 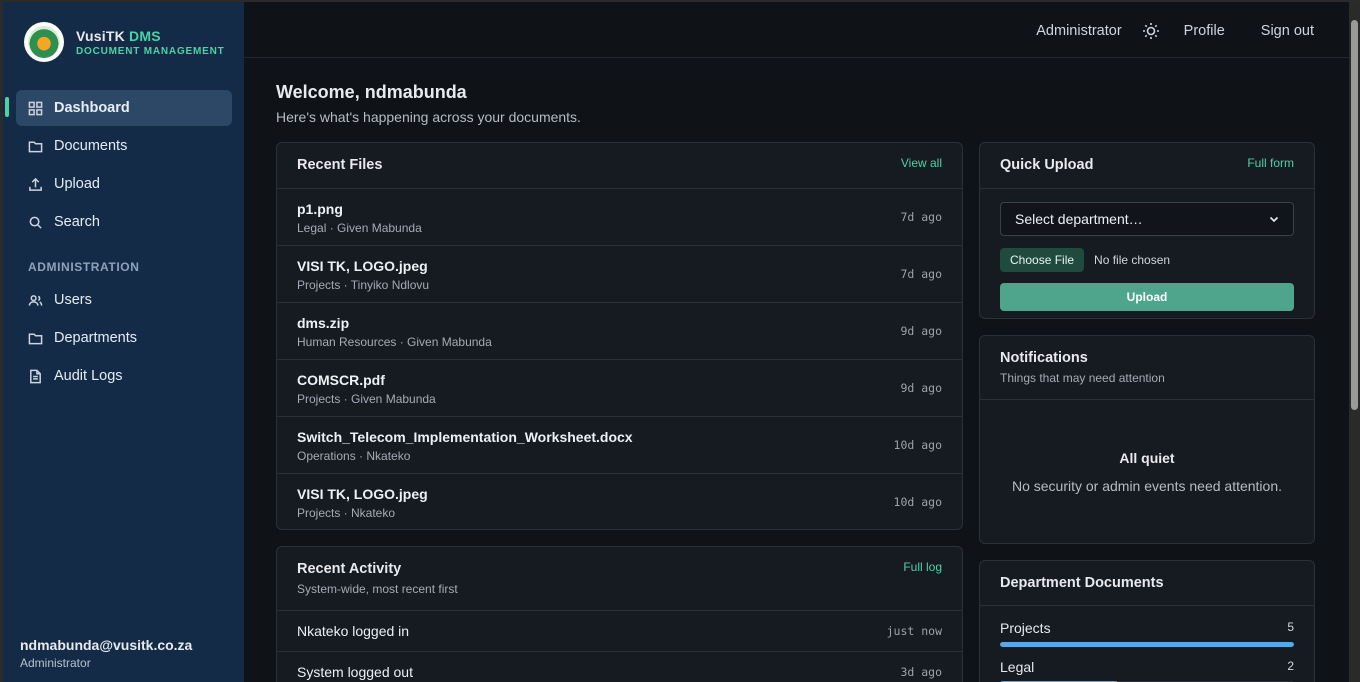 I want to click on file-meta: Legal · Given Mabunda, so click(x=359, y=228).